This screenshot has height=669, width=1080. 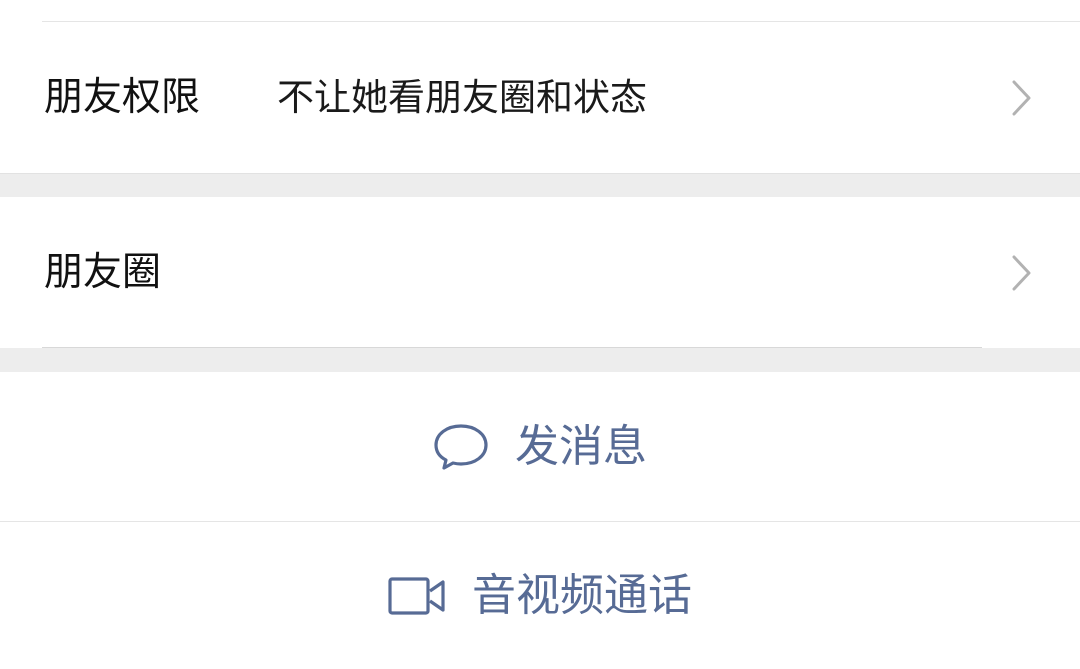 I want to click on video-camera-icon, so click(x=416, y=595).